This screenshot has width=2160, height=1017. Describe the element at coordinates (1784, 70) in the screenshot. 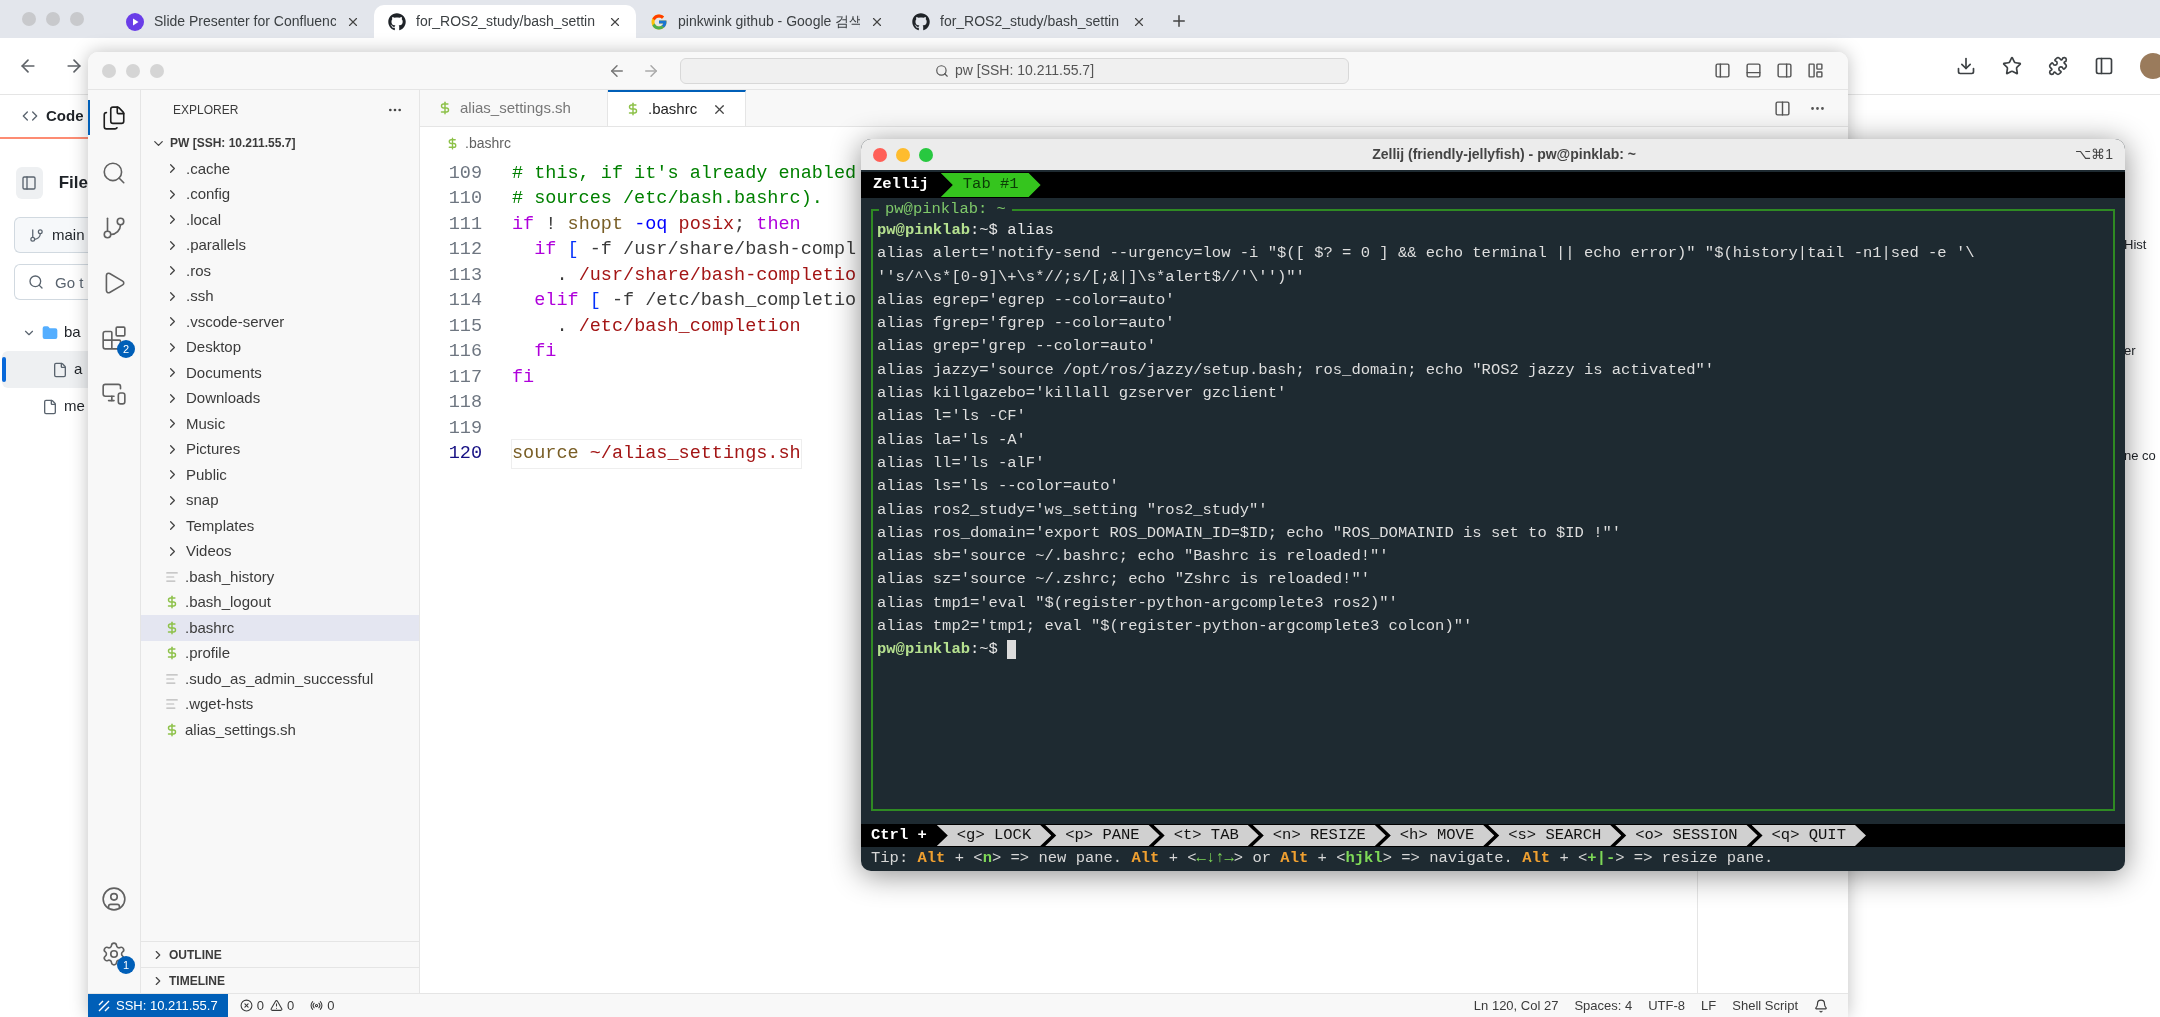

I see `toggle-secondary-sidebar-icon` at that location.